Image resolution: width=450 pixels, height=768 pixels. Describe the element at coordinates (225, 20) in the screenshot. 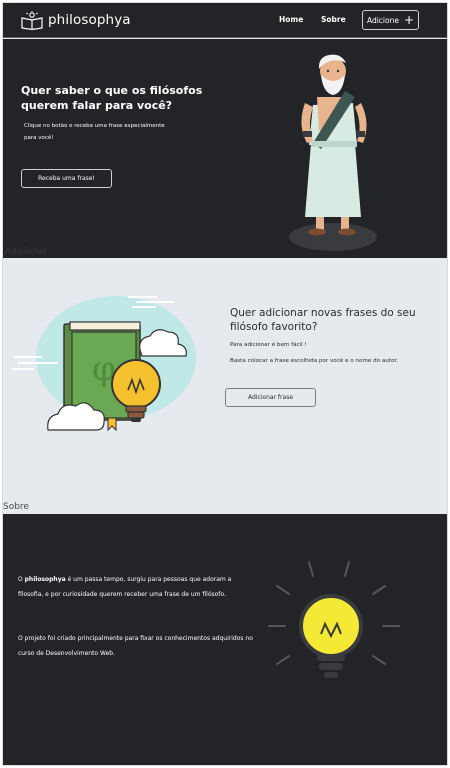

I see `header: philosophya Home Sobre Adicione +` at that location.